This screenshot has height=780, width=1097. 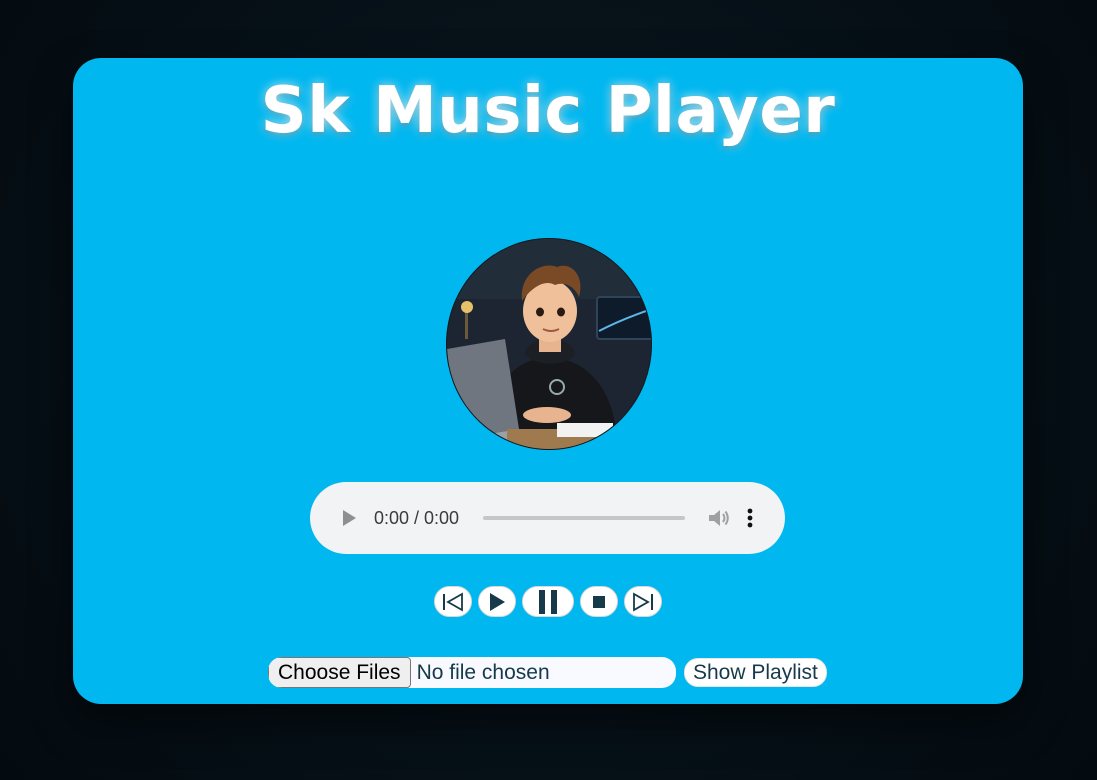 I want to click on pause-button, so click(x=548, y=601).